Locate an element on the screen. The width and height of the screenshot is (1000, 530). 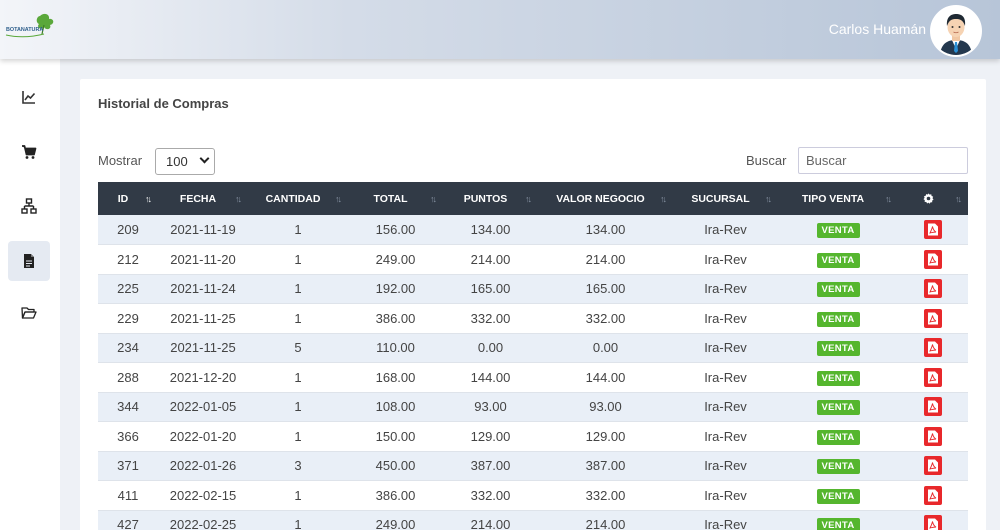
page-size-select: 100 is located at coordinates (185, 161).